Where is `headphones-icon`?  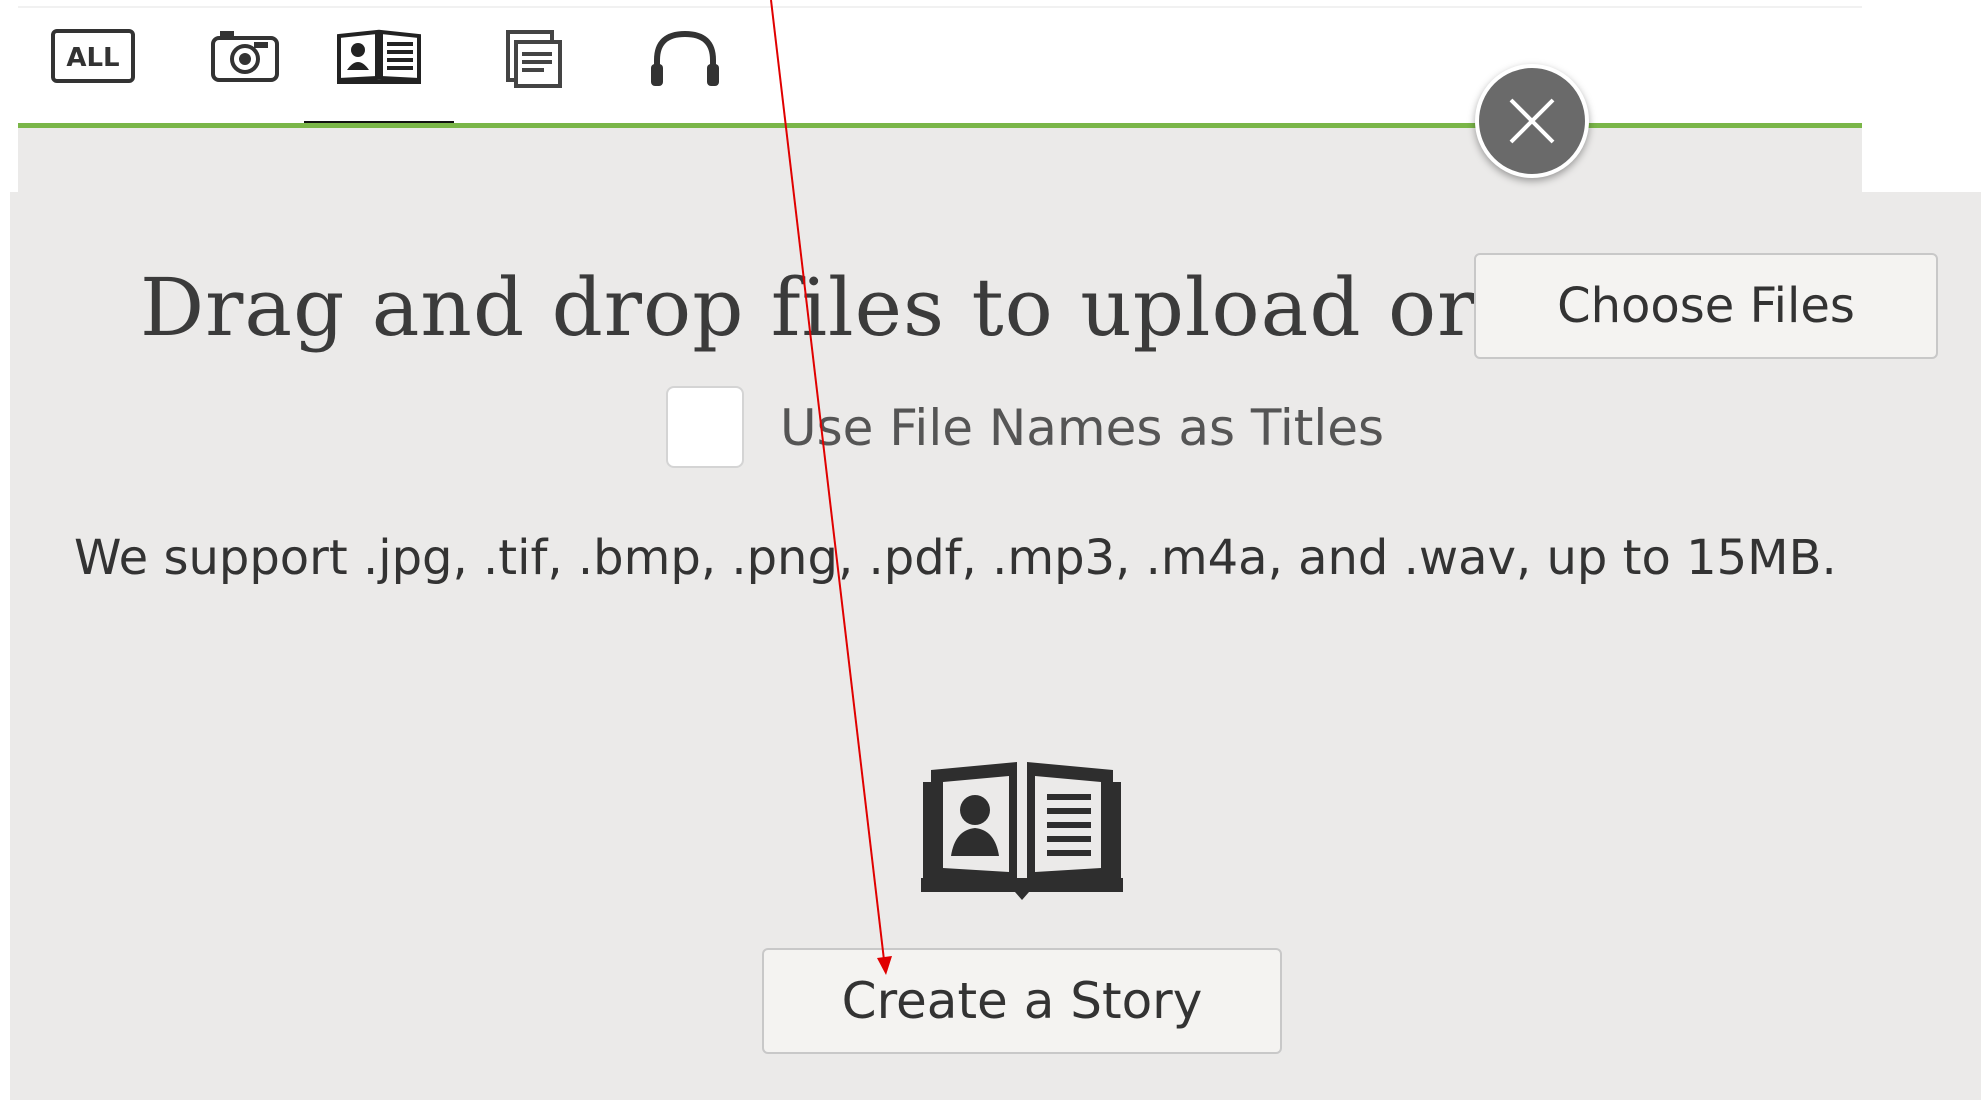
headphones-icon is located at coordinates (685, 58).